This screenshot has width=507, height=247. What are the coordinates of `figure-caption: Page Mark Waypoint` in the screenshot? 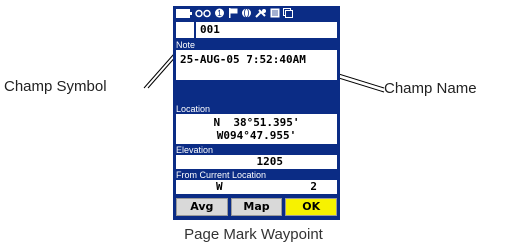 It's located at (253, 234).